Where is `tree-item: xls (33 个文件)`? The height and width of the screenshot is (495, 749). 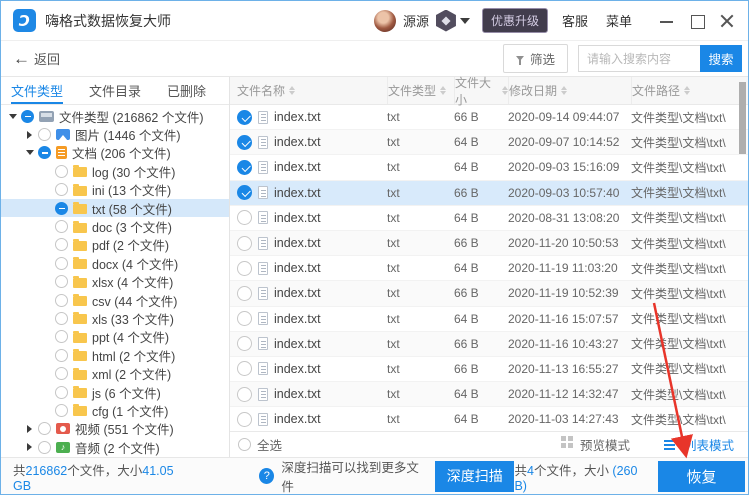
tree-item: xls (33 个文件) is located at coordinates (115, 318).